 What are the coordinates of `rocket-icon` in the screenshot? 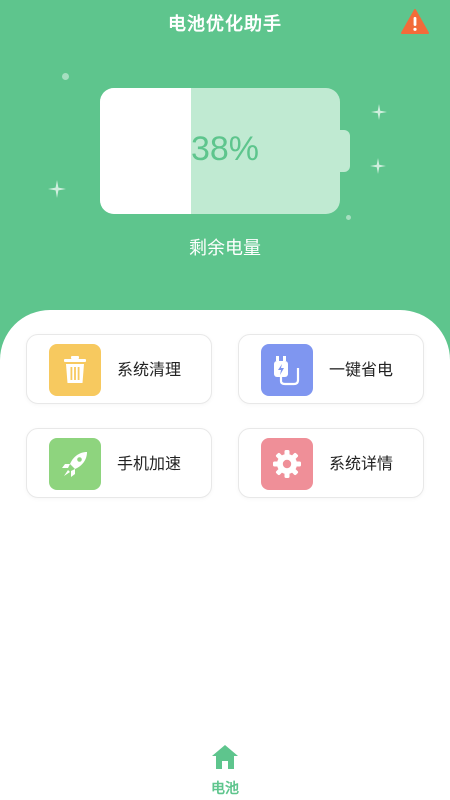 It's located at (75, 464).